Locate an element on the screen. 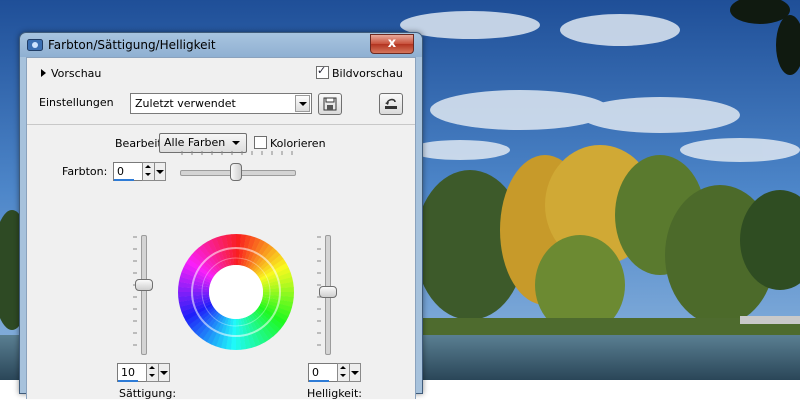 The image size is (800, 400). wheel-center is located at coordinates (236, 292).